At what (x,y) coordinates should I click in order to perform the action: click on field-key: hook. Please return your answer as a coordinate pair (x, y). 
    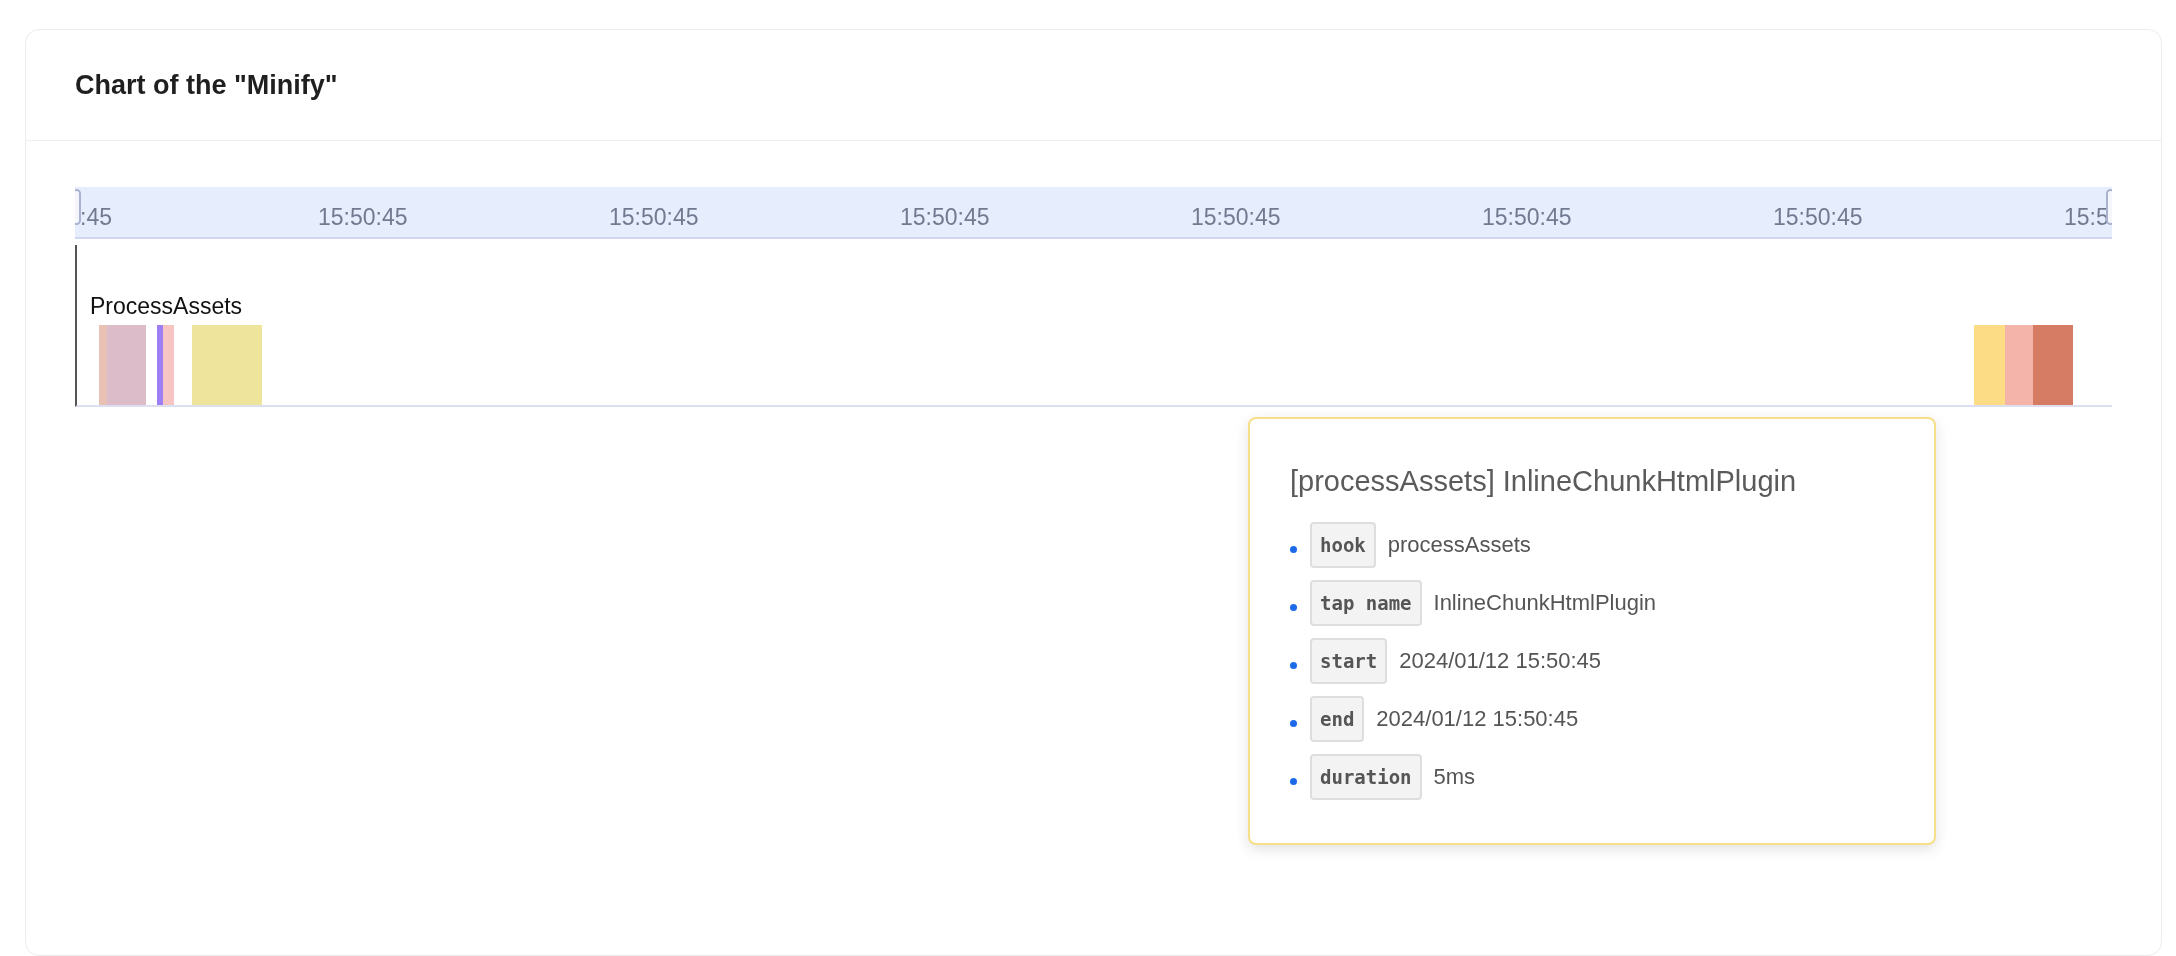
    Looking at the image, I should click on (1343, 545).